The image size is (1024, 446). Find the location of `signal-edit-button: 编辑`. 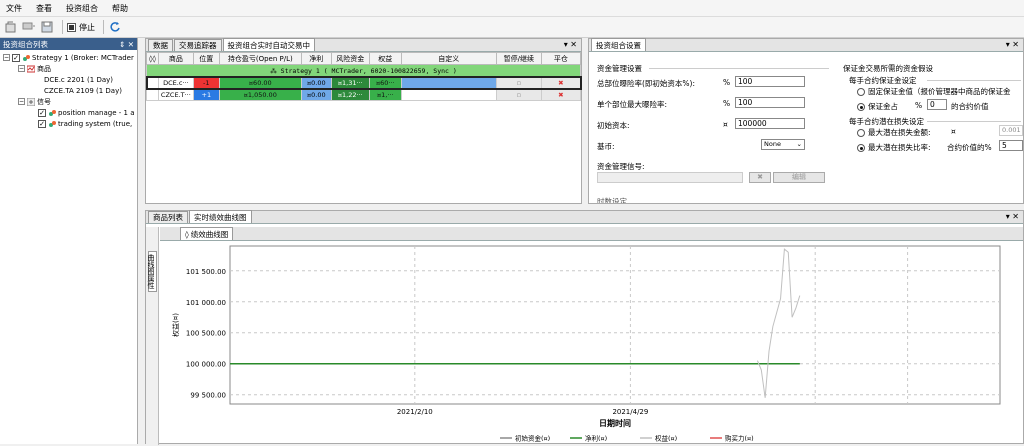

signal-edit-button: 编辑 is located at coordinates (799, 177).